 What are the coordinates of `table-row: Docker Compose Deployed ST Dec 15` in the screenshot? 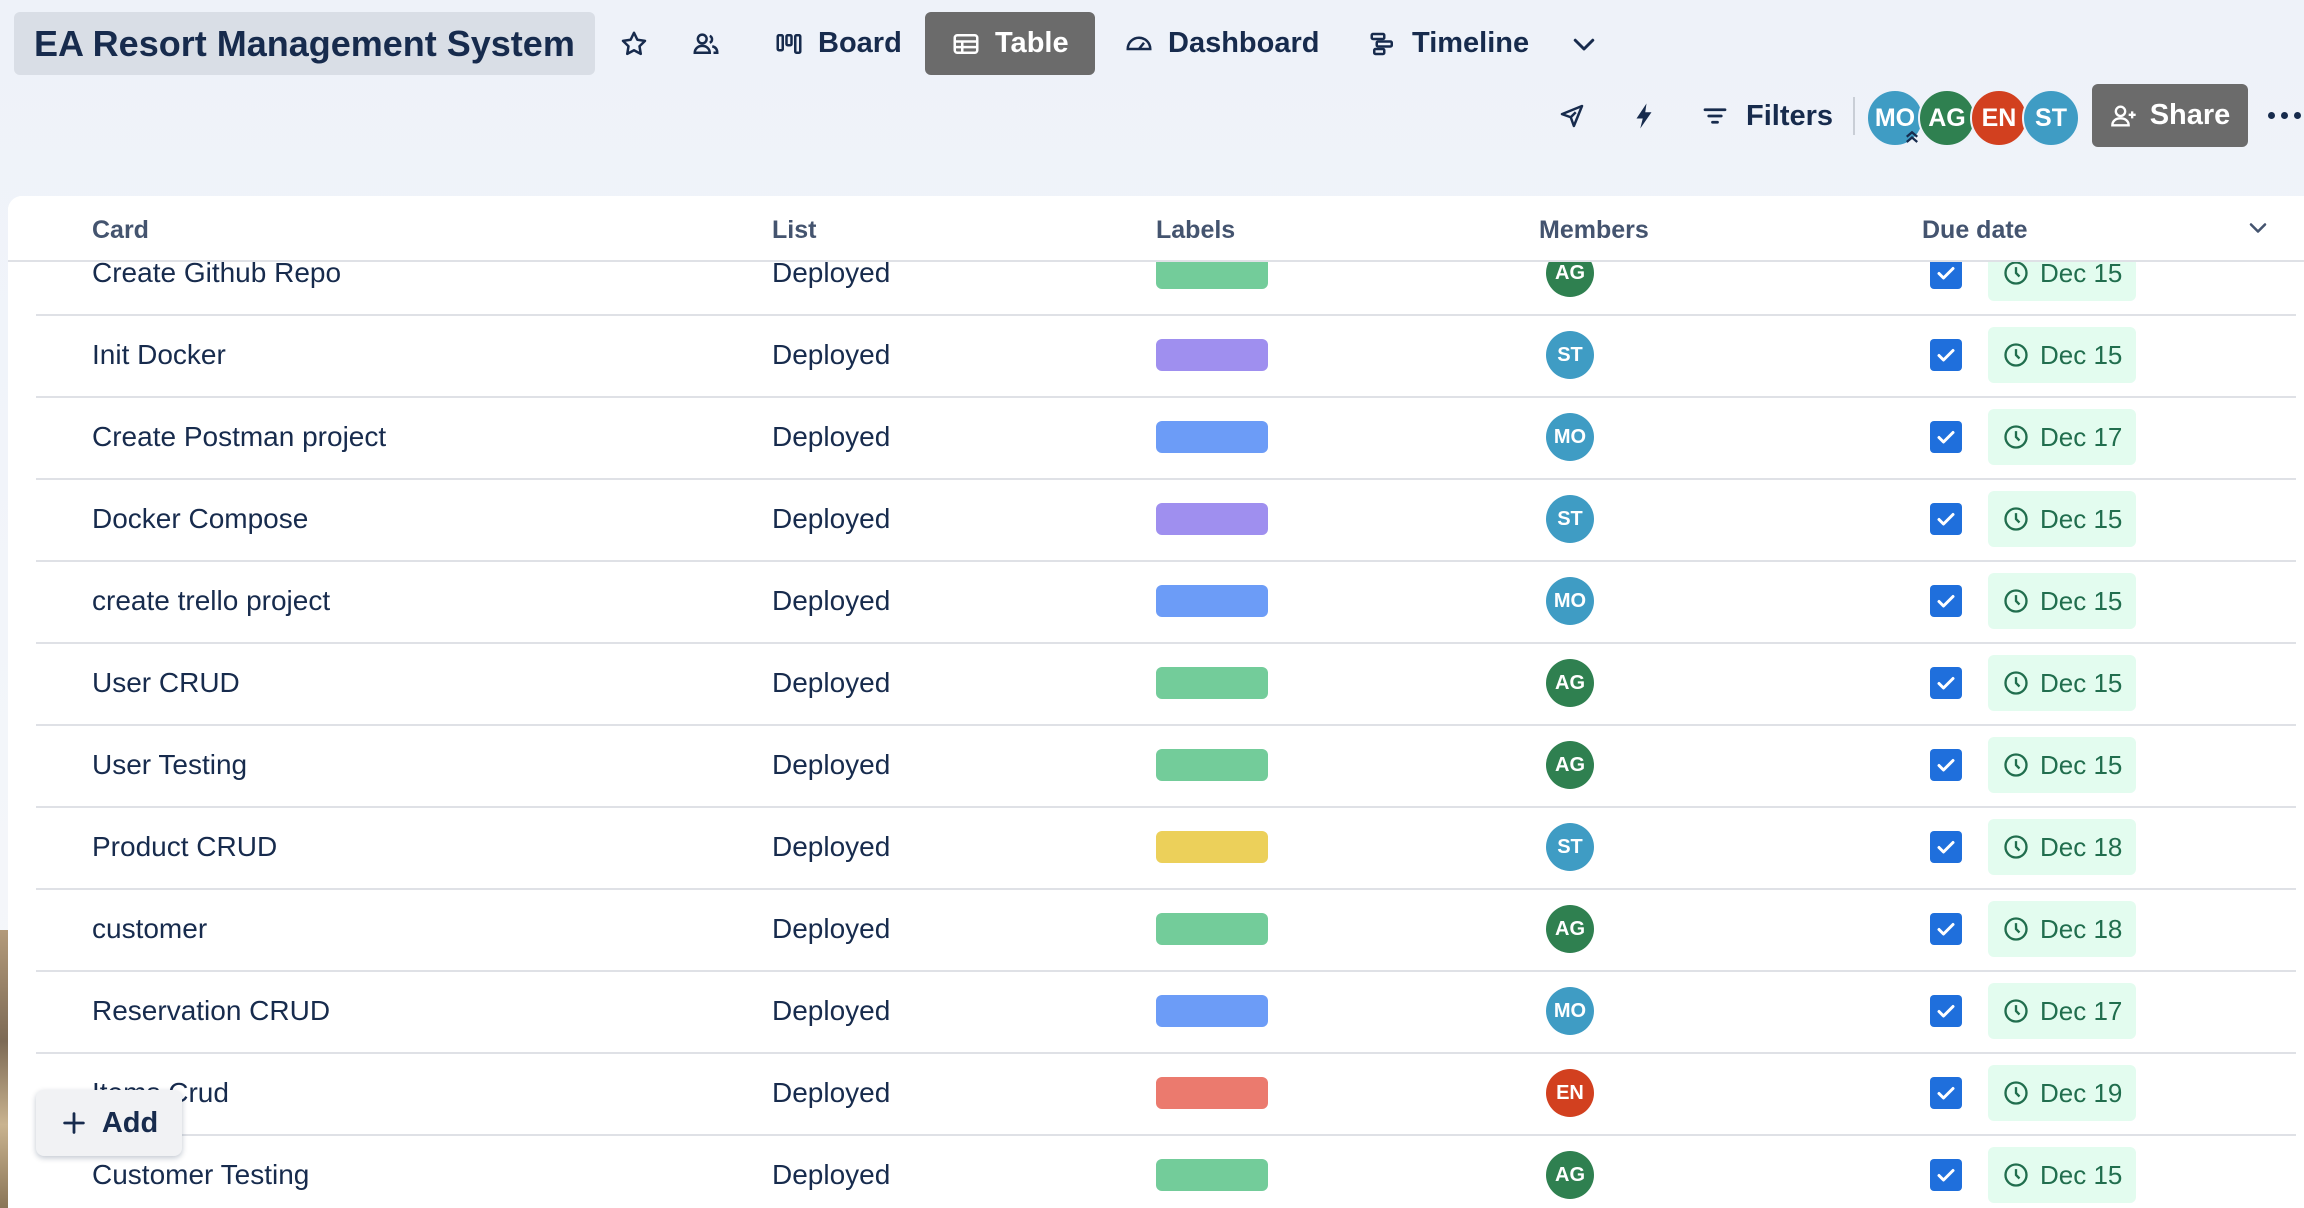 It's located at (1166, 520).